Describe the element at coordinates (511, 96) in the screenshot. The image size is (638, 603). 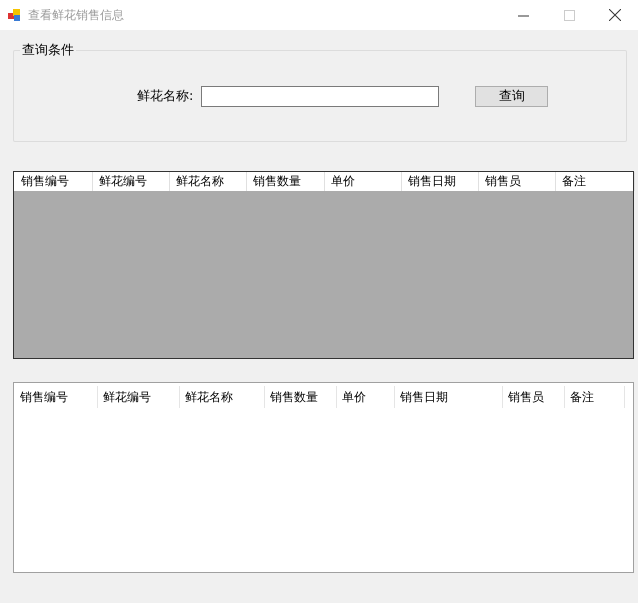
I see `query-button: 查询` at that location.